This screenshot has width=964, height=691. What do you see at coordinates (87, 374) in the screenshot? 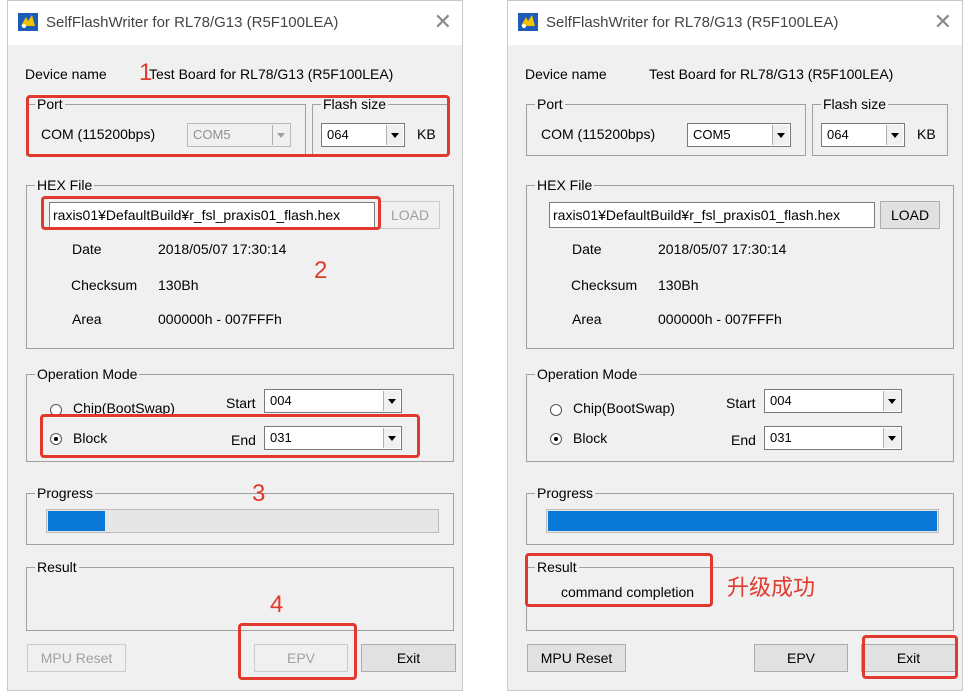
I see `operation-mode-legend: Operation Mode` at bounding box center [87, 374].